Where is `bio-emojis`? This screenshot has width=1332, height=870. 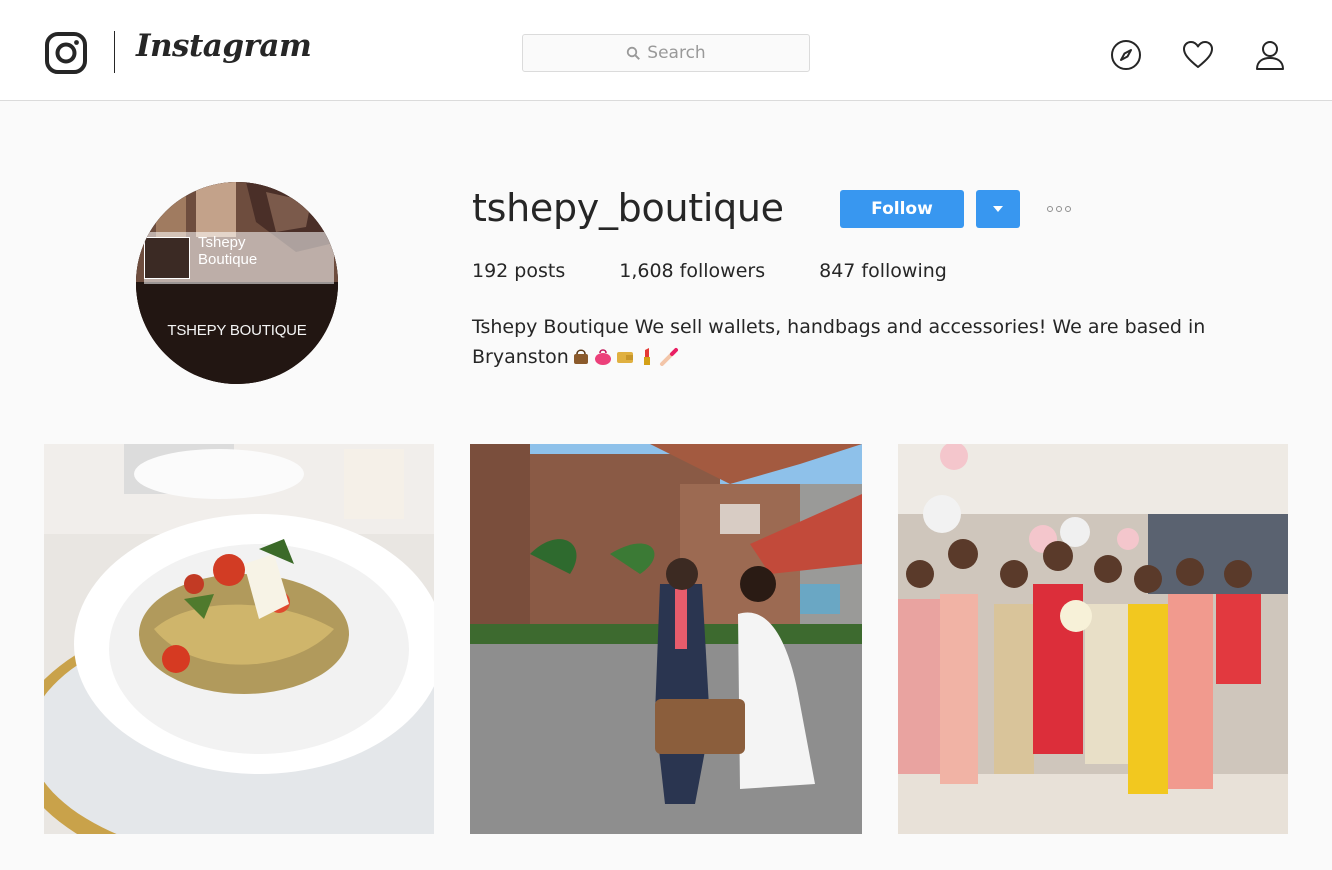 bio-emojis is located at coordinates (625, 356).